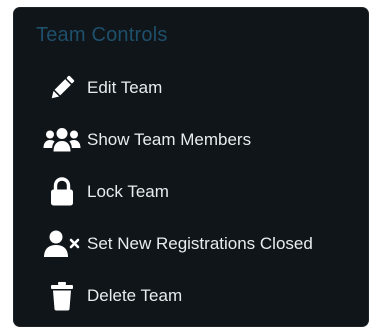 This screenshot has height=332, width=371. I want to click on edit-team-label: Edit Team, so click(125, 87).